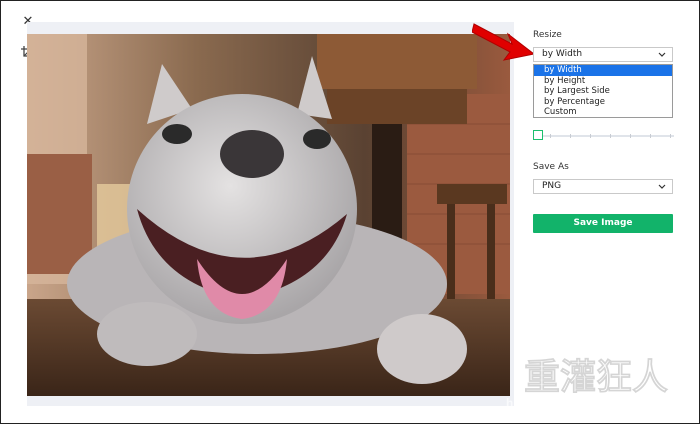 The width and height of the screenshot is (700, 424). What do you see at coordinates (603, 81) in the screenshot?
I see `resize-option-by-height: by Height` at bounding box center [603, 81].